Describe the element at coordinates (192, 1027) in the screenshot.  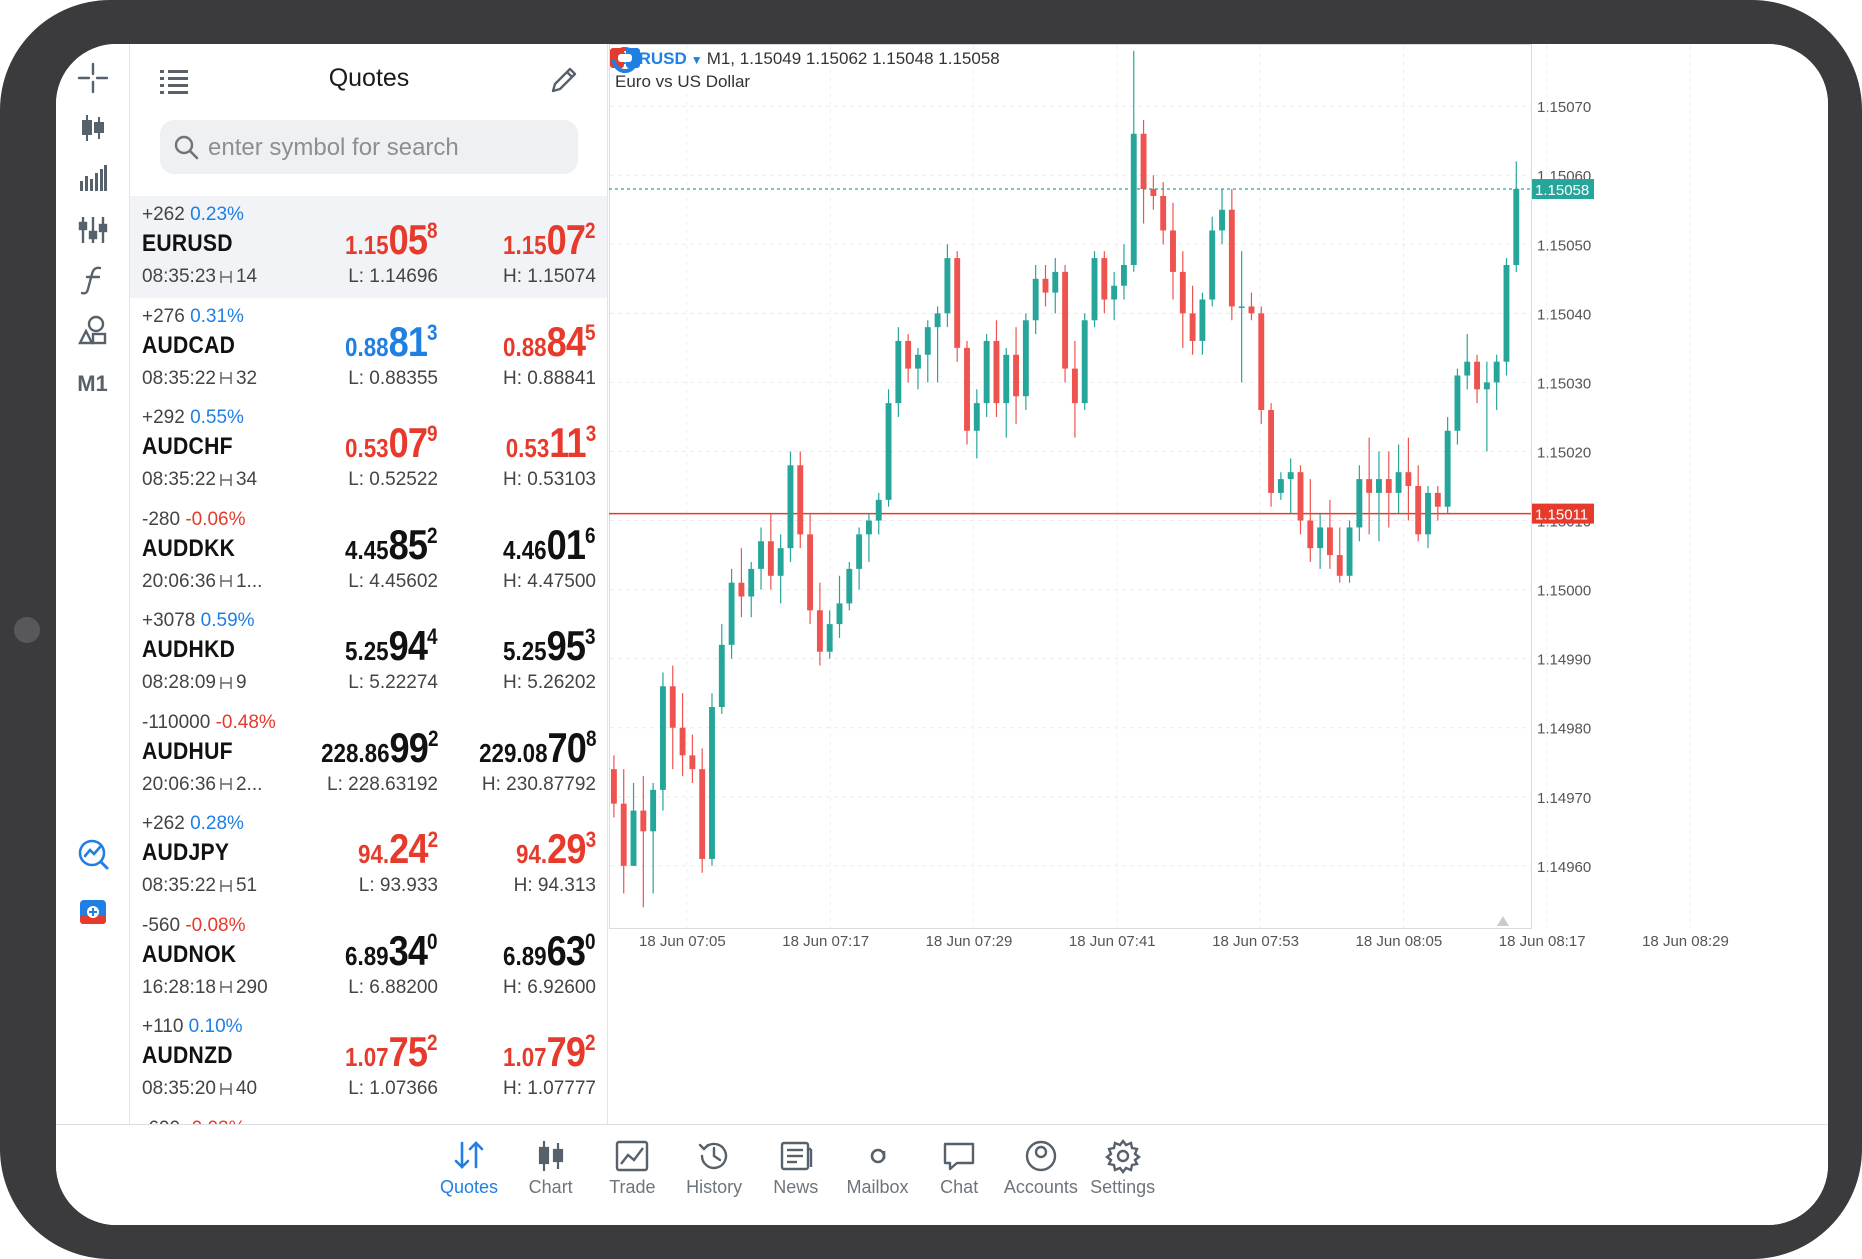
I see `quote-change: +110 0.10%` at that location.